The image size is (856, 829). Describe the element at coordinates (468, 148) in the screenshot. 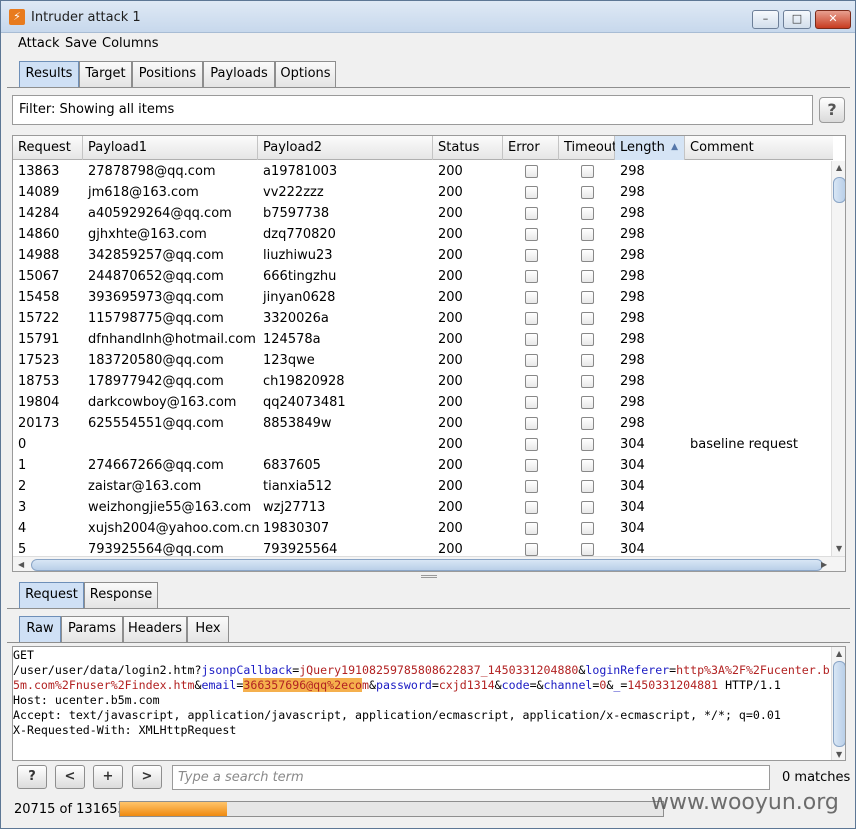

I see `column-status: Status` at that location.